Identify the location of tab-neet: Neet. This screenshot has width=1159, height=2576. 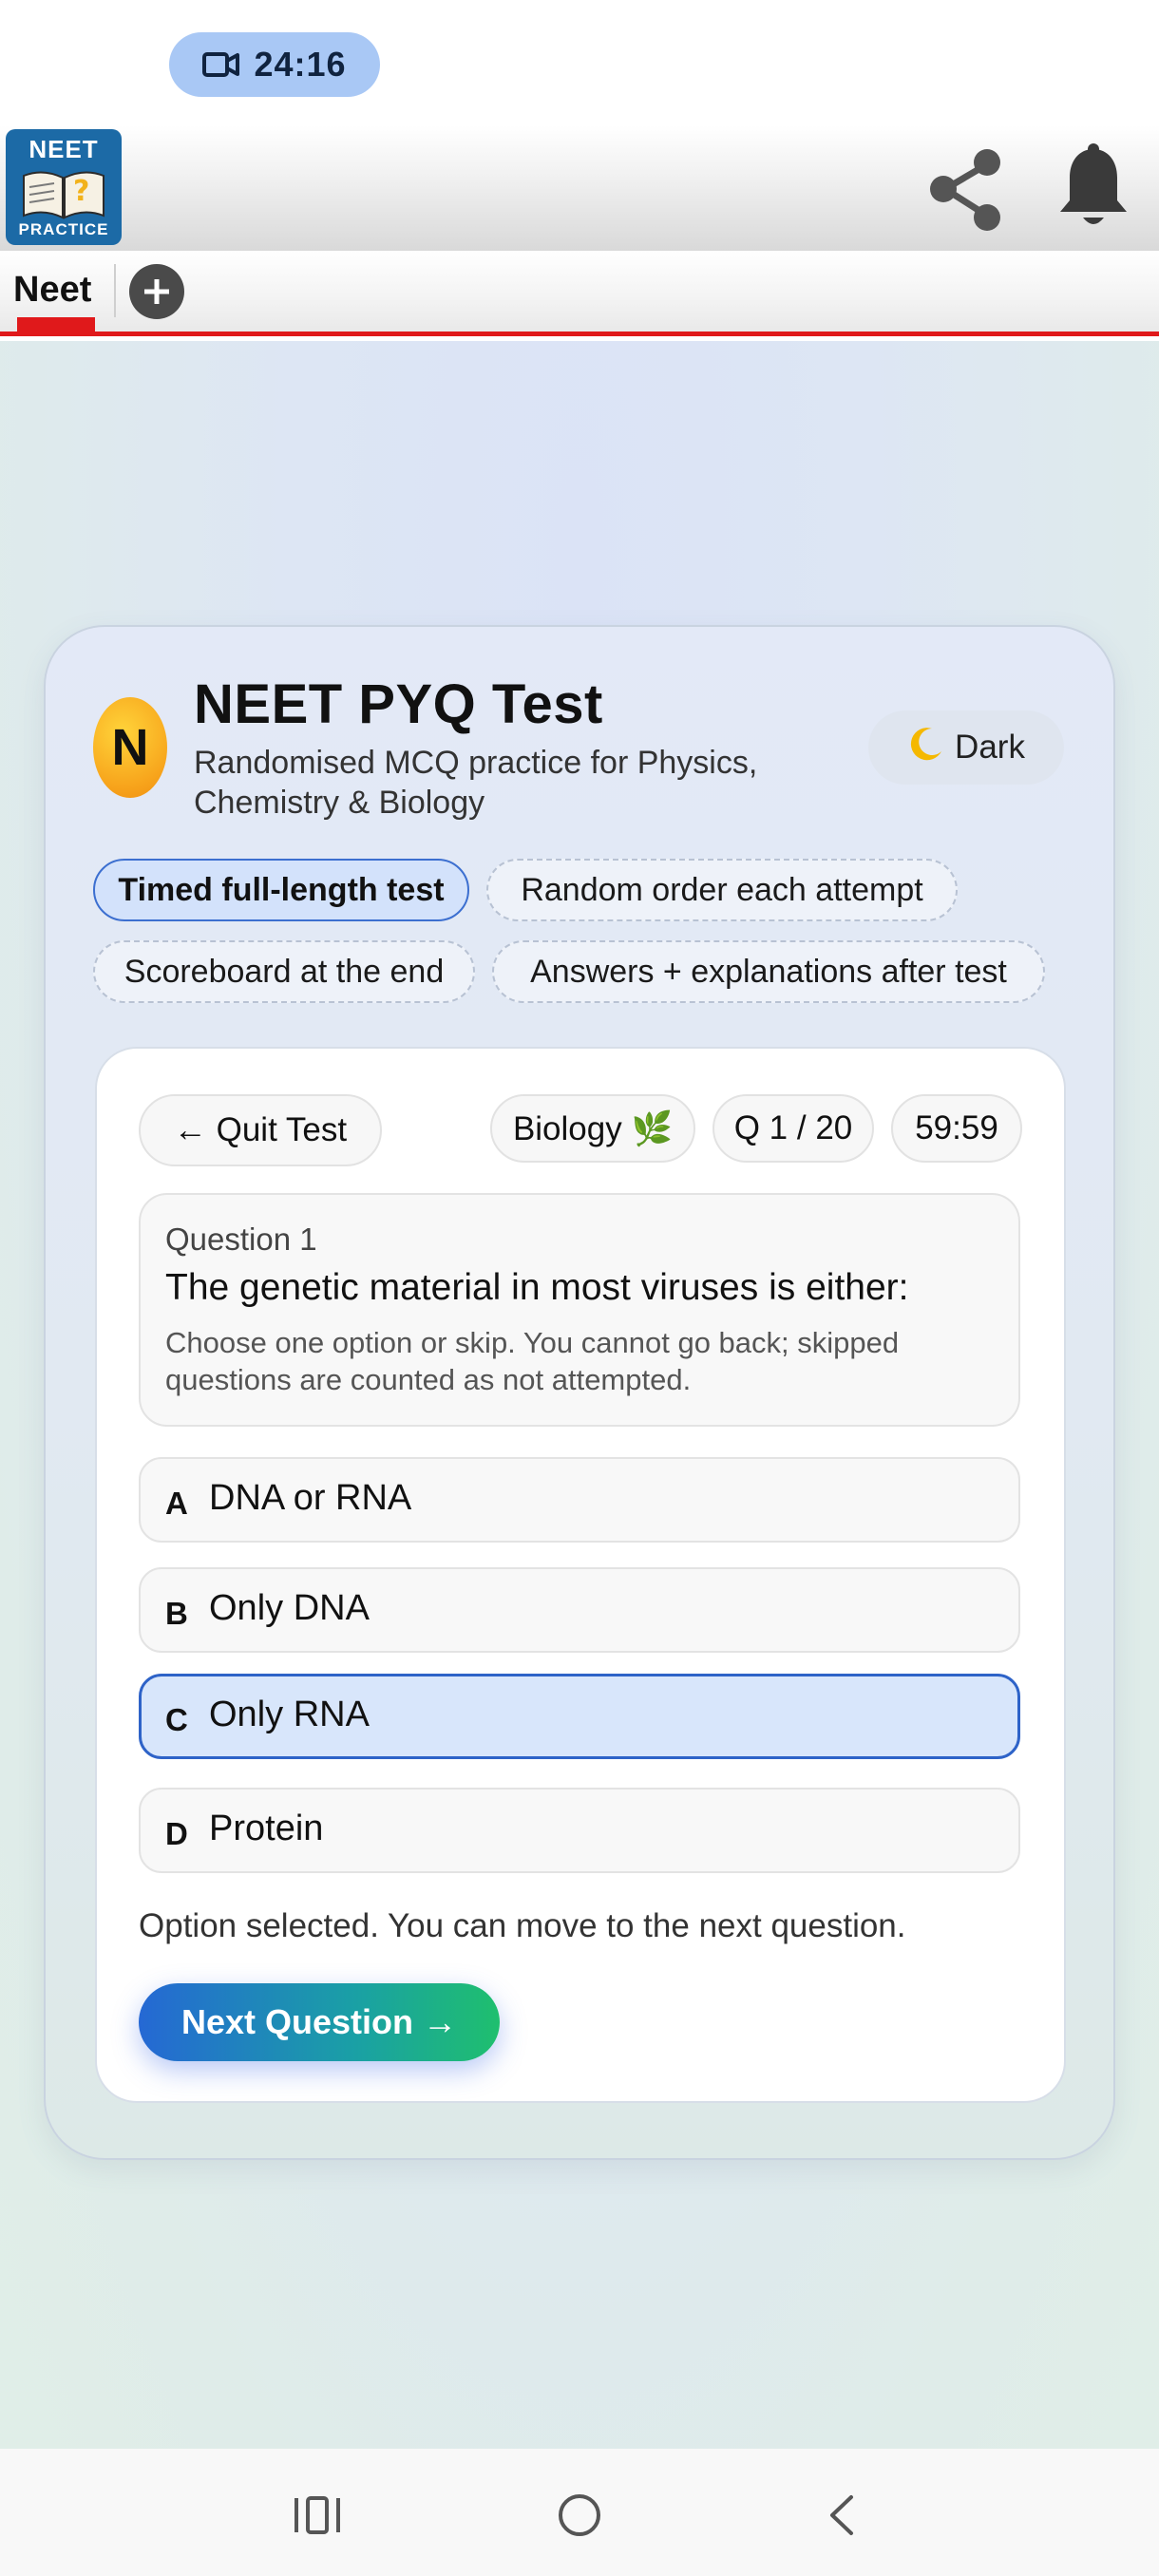
(52, 290).